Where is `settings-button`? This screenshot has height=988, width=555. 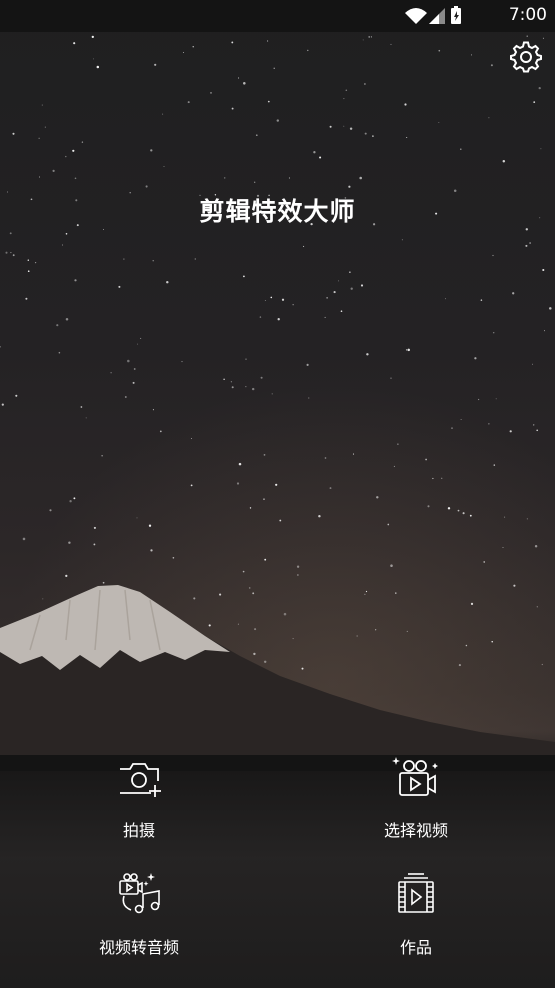 settings-button is located at coordinates (526, 57).